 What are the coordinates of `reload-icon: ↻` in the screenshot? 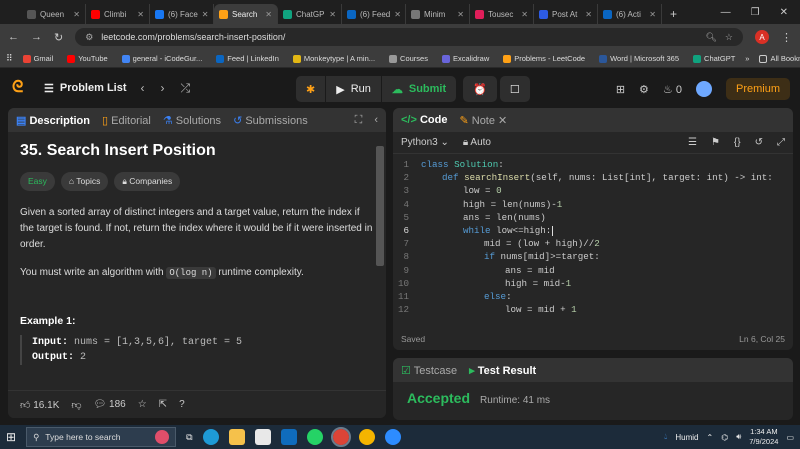 It's located at (58, 37).